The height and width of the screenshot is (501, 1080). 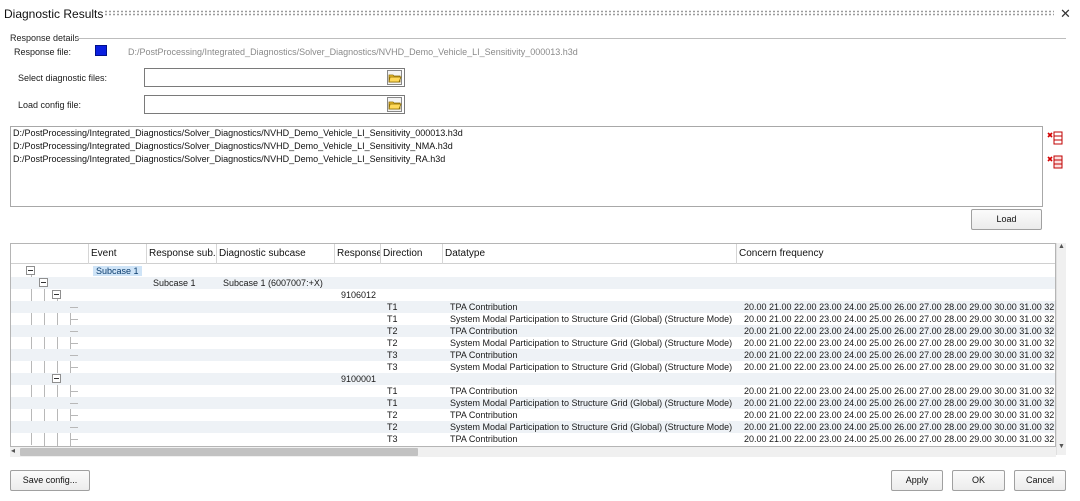 What do you see at coordinates (590, 254) in the screenshot?
I see `column-header-datatype: Datatype` at bounding box center [590, 254].